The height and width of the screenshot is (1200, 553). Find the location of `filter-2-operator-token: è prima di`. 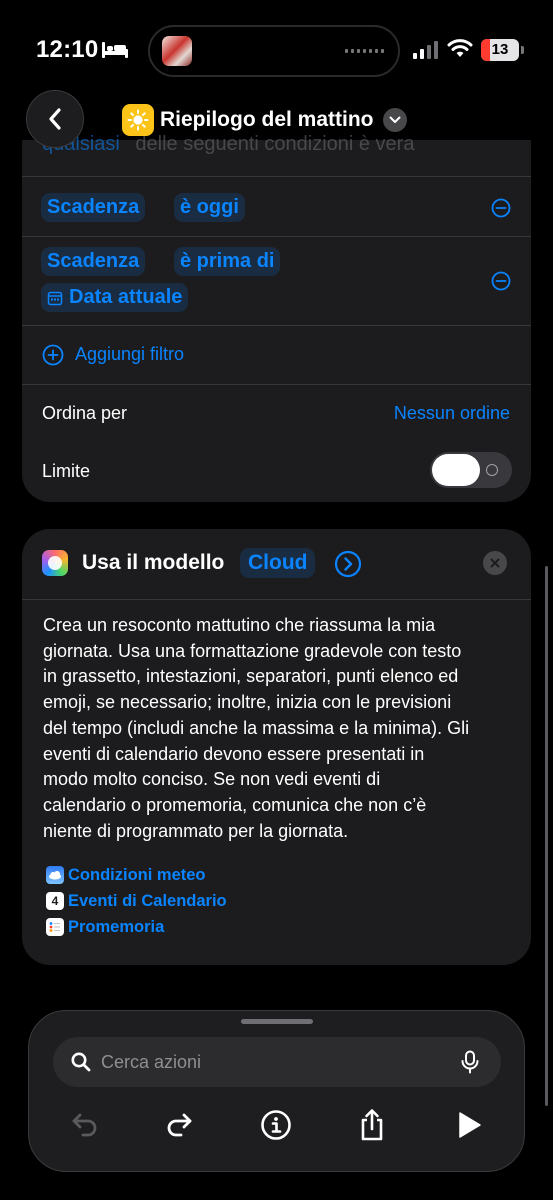

filter-2-operator-token: è prima di is located at coordinates (227, 261).